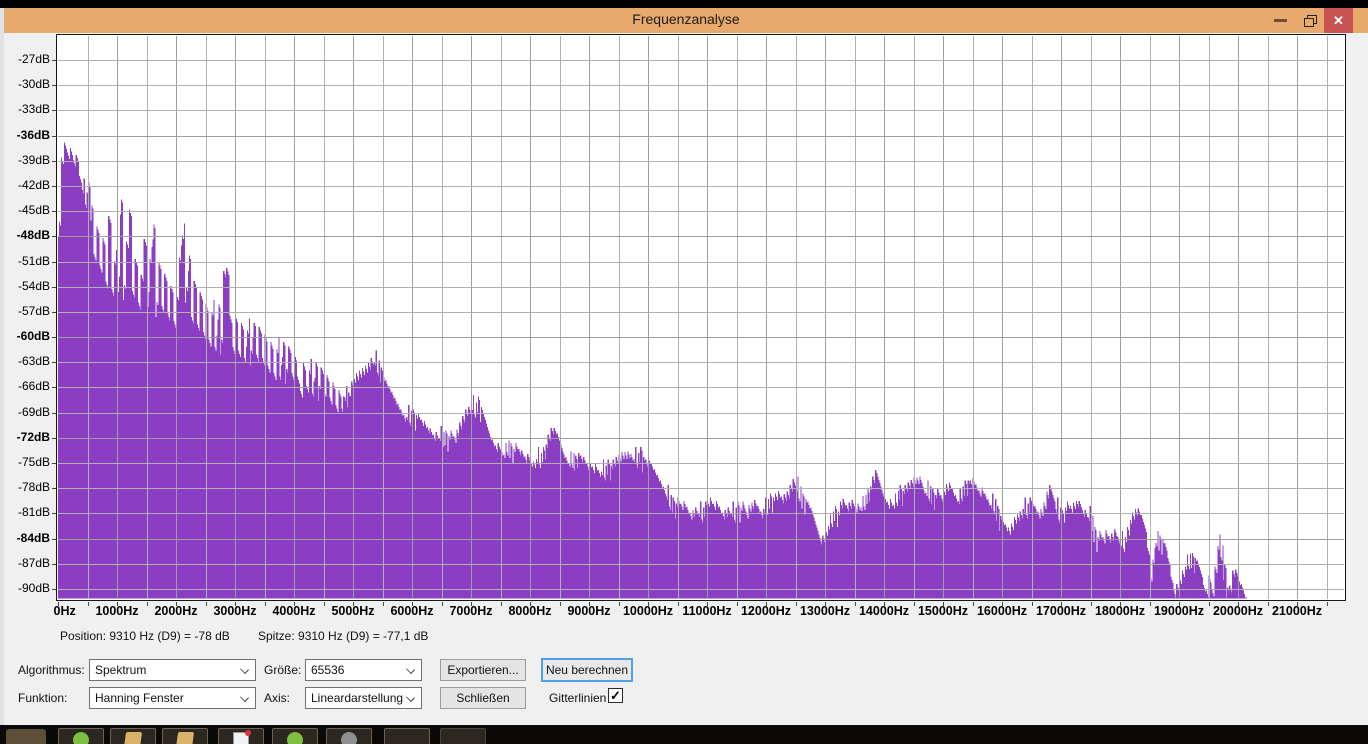 The width and height of the screenshot is (1368, 744). Describe the element at coordinates (766, 611) in the screenshot. I see `x-tick-label: 12000Hz` at that location.